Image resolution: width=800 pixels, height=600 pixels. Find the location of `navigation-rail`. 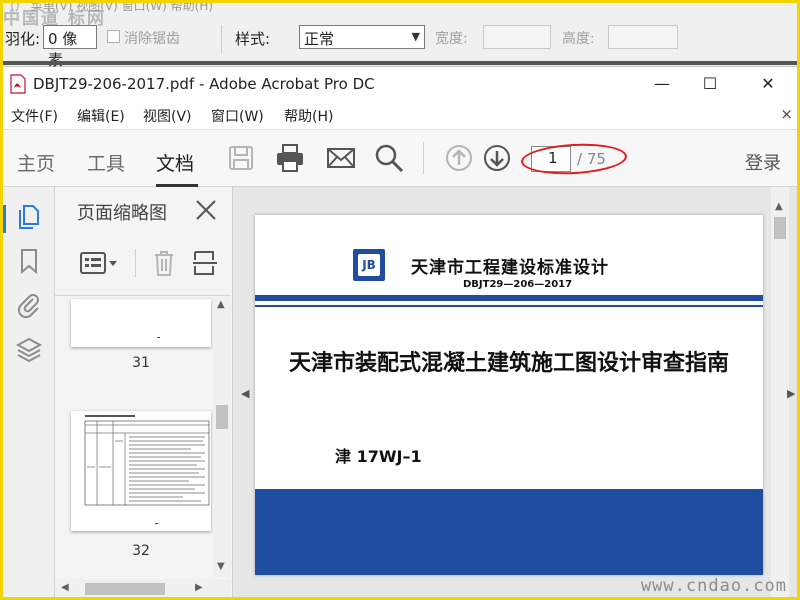

navigation-rail is located at coordinates (29, 392).